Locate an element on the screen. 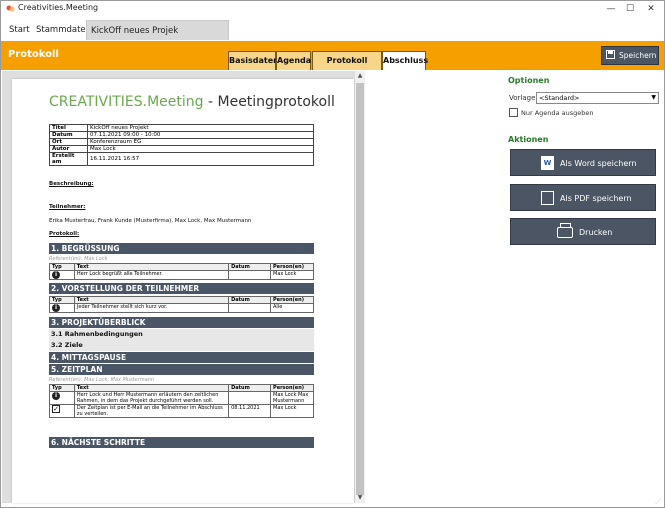  meta-key: Titel is located at coordinates (68, 128).